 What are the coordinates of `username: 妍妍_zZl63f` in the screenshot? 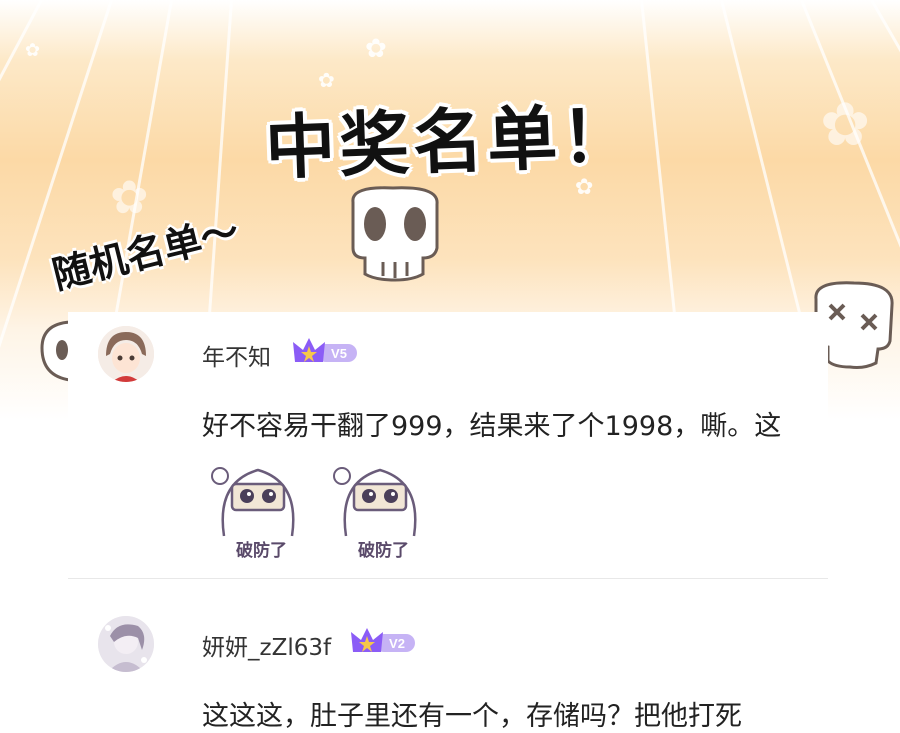 It's located at (266, 645).